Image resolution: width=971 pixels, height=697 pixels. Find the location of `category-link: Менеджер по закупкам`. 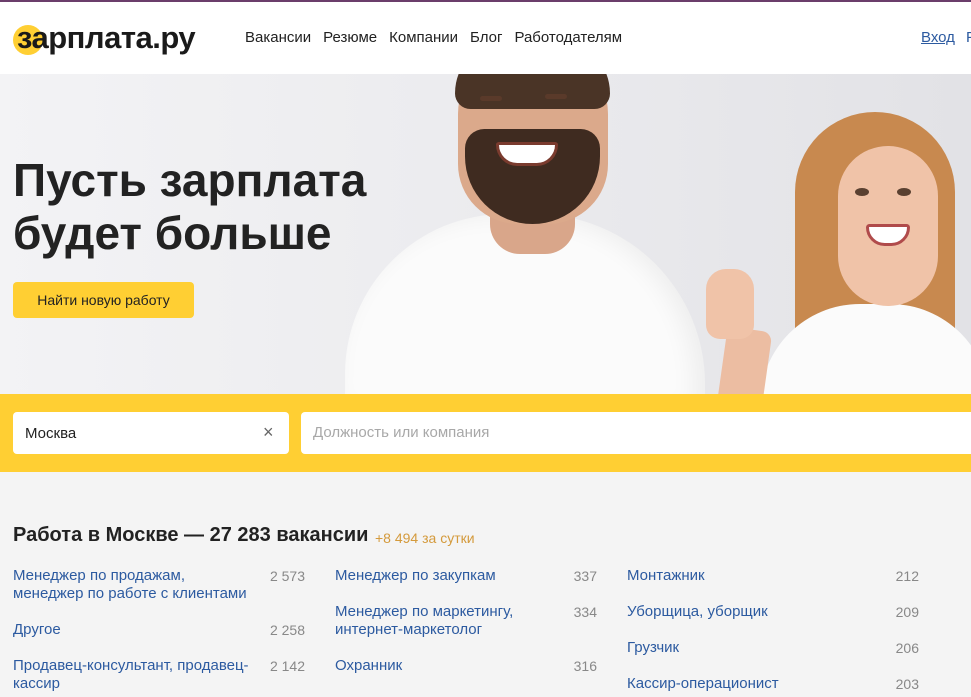

category-link: Менеджер по закупкам is located at coordinates (466, 576).